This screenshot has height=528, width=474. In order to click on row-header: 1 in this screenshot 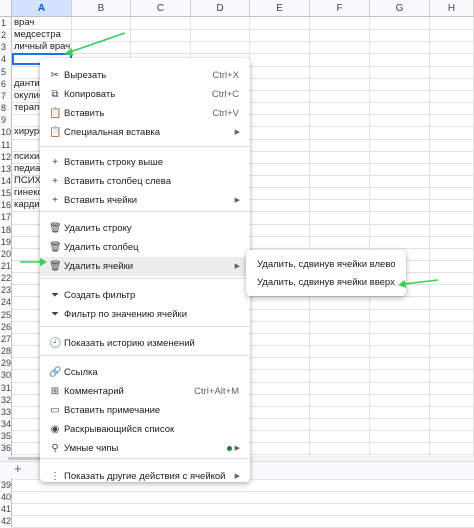, I will do `click(6, 23)`.